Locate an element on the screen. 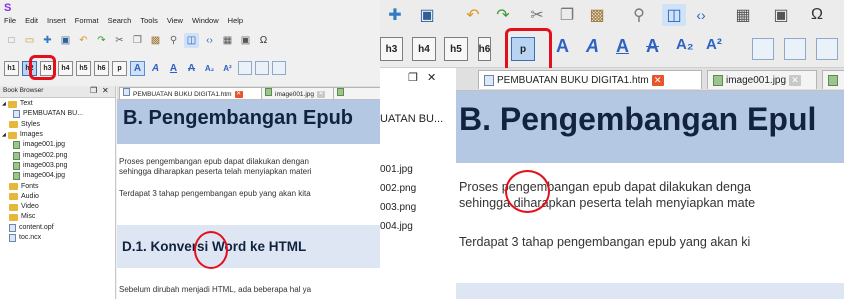 Image resolution: width=844 pixels, height=299 pixels. tree-item: image001.jpg is located at coordinates (41, 145).